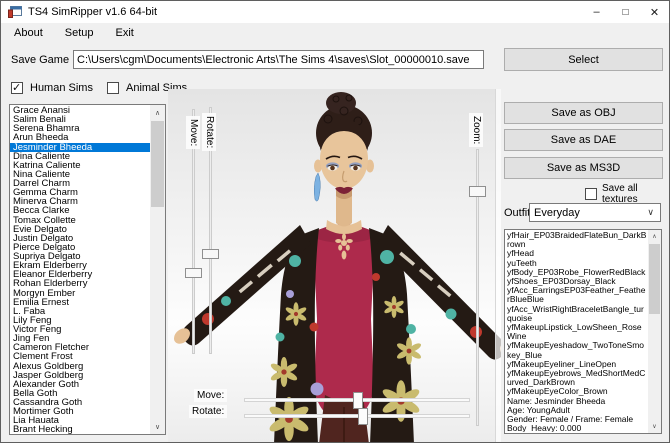  What do you see at coordinates (80, 210) in the screenshot?
I see `sim-list-item: Becca Clarke` at bounding box center [80, 210].